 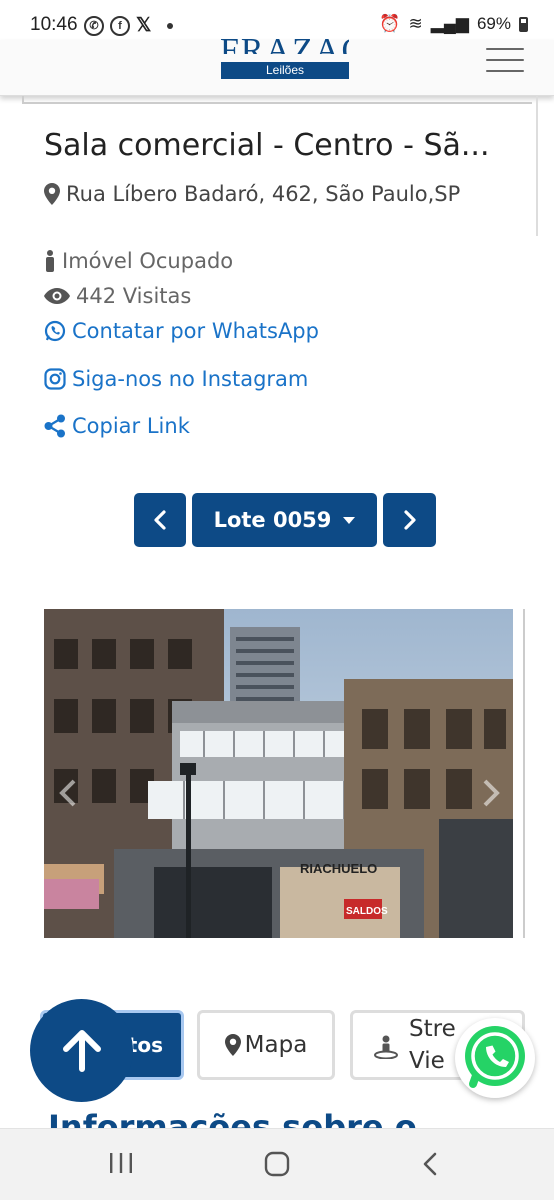 I want to click on instagram-link-text: Siga-nos no Instagram, so click(x=190, y=379).